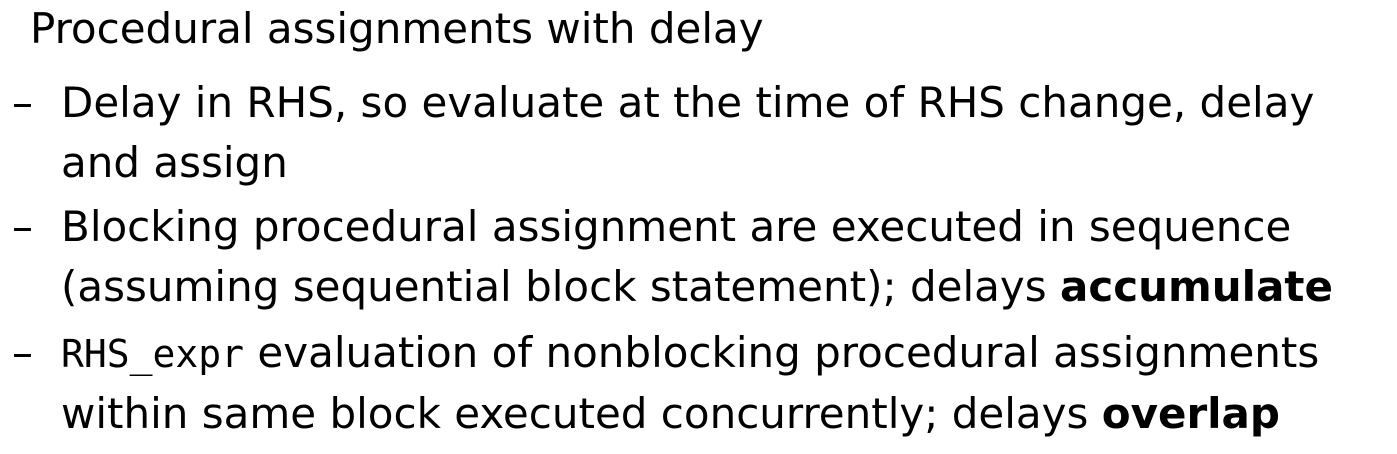  What do you see at coordinates (153, 354) in the screenshot?
I see `code-rhs-expr: RHS_expr` at bounding box center [153, 354].